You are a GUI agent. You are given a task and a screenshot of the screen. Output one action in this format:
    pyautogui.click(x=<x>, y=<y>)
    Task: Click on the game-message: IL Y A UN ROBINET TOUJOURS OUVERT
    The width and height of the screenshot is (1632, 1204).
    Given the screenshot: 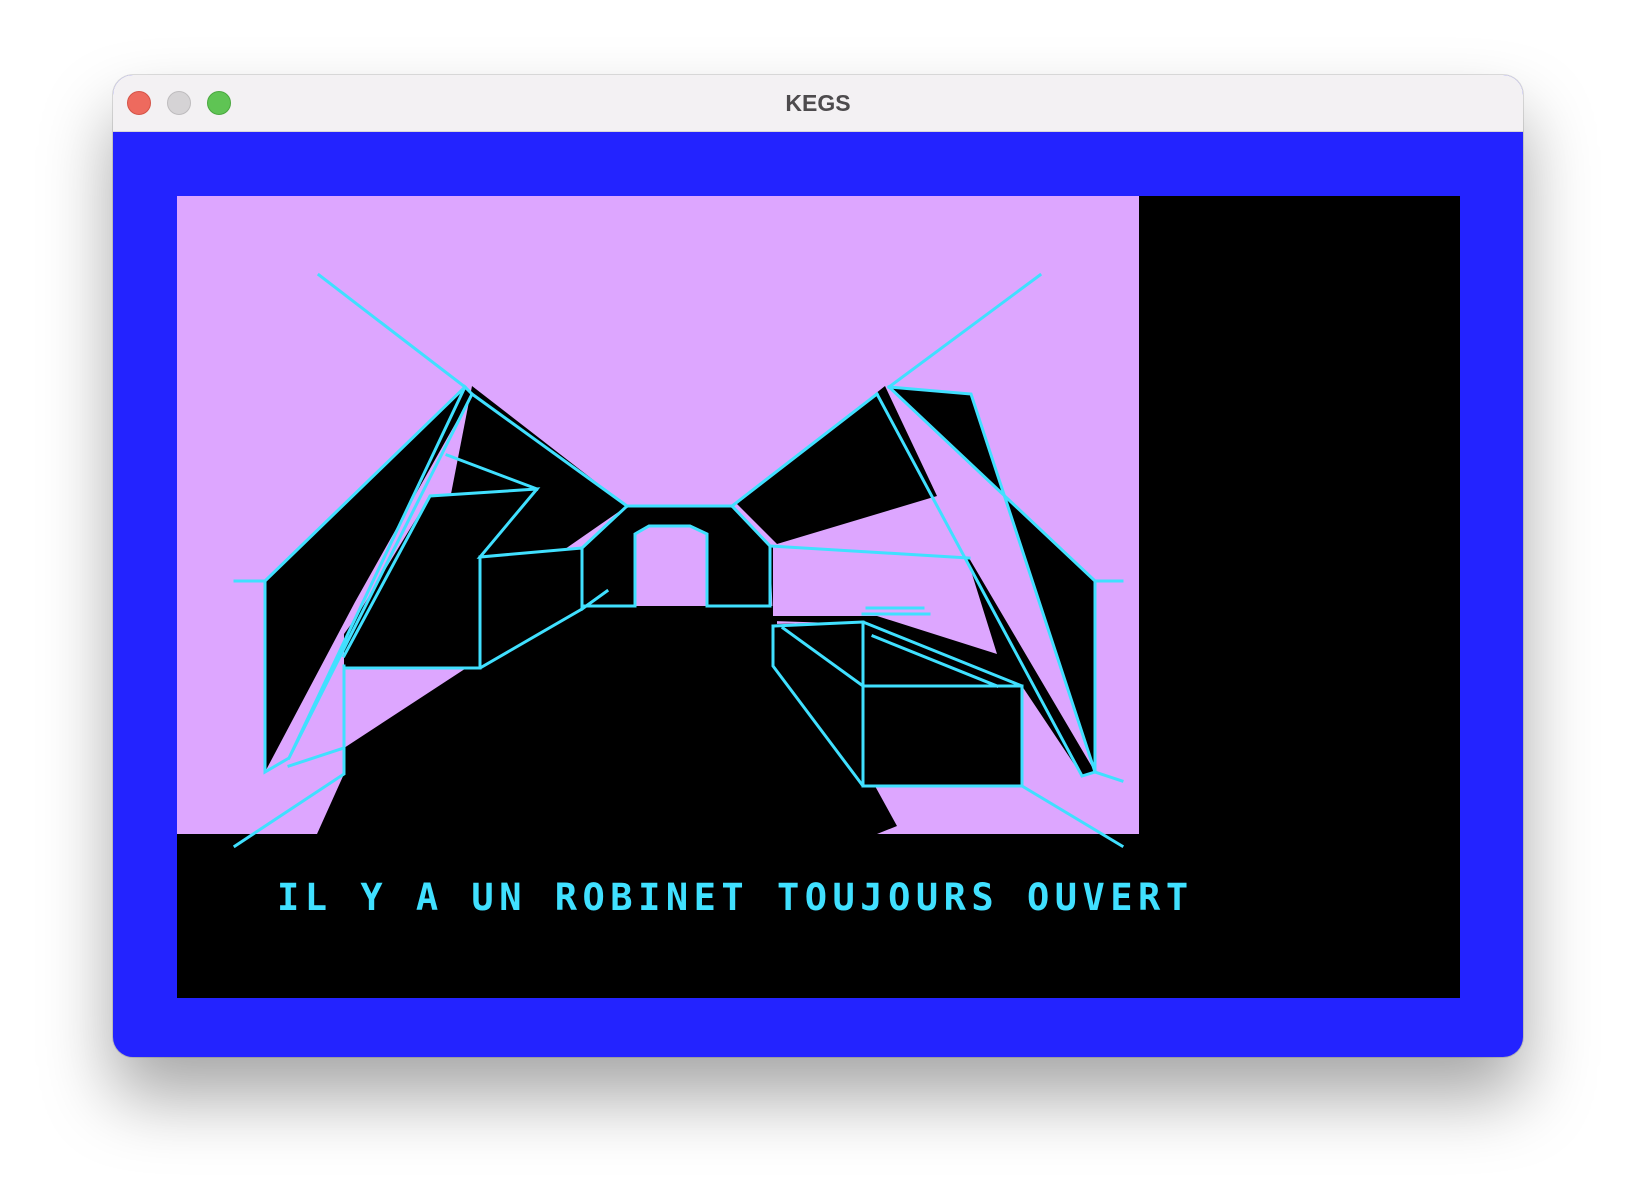 What is the action you would take?
    pyautogui.click(x=735, y=897)
    